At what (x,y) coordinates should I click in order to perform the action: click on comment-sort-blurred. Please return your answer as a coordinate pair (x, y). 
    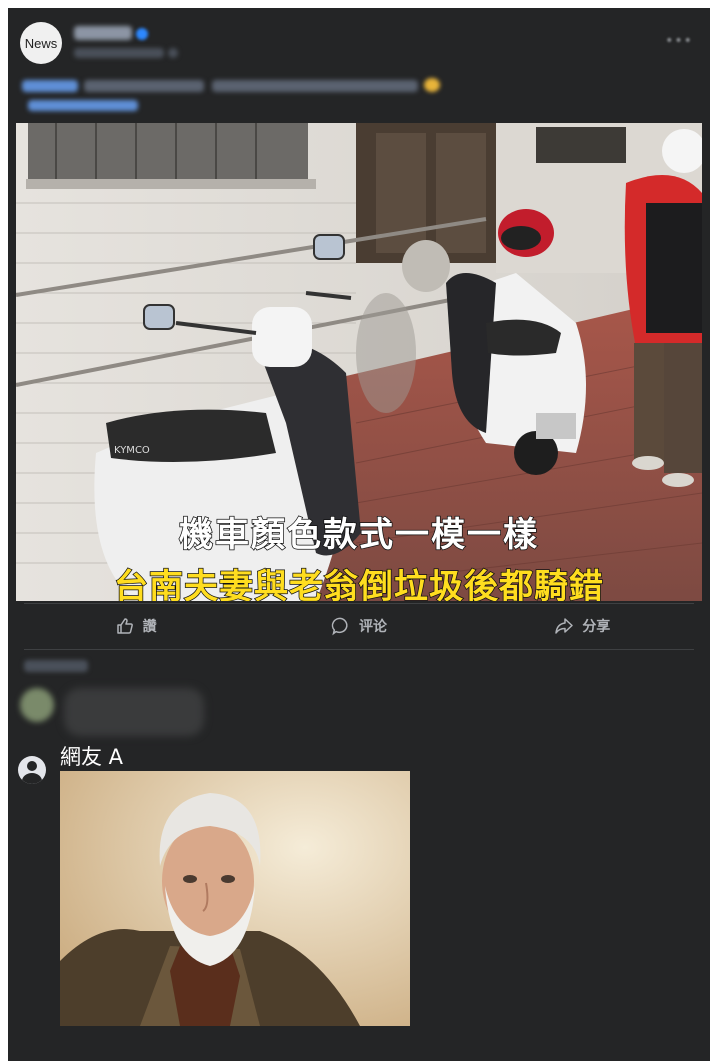
    Looking at the image, I should click on (56, 666).